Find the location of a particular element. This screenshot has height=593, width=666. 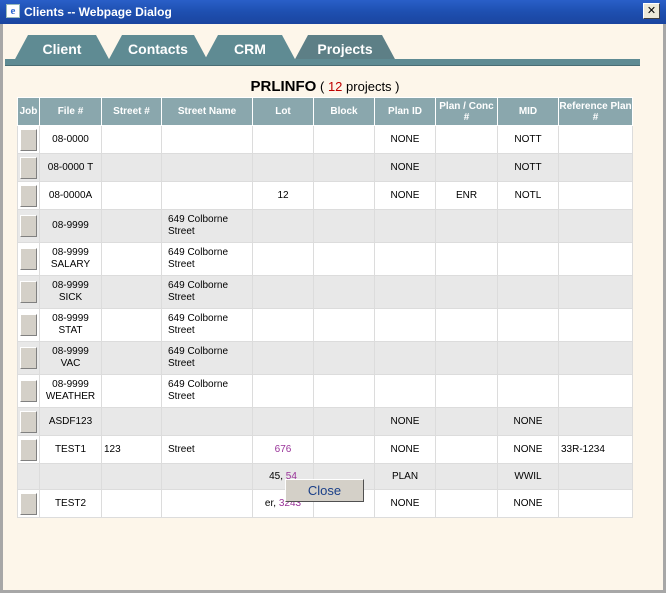

reference-plan-cell: 33R-1234 is located at coordinates (595, 449).